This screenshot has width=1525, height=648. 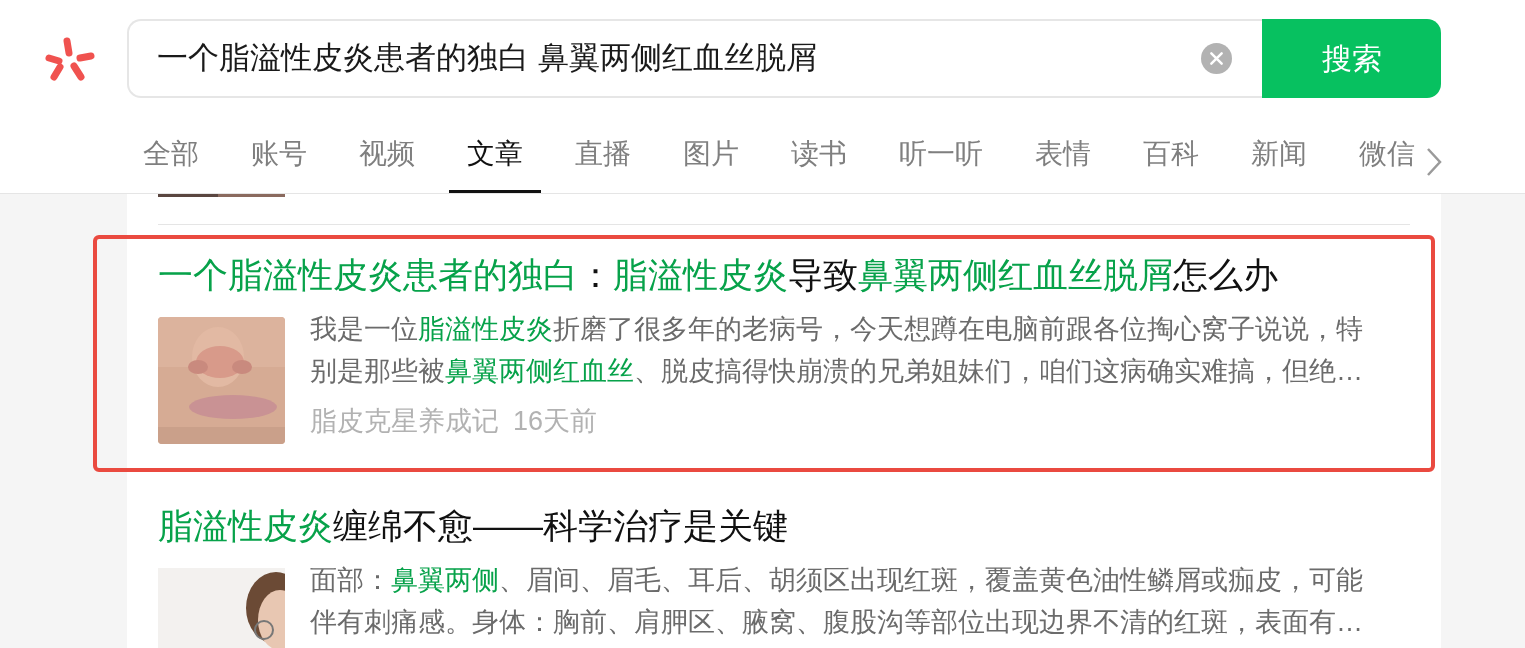 I want to click on tab: 账号, so click(x=279, y=163).